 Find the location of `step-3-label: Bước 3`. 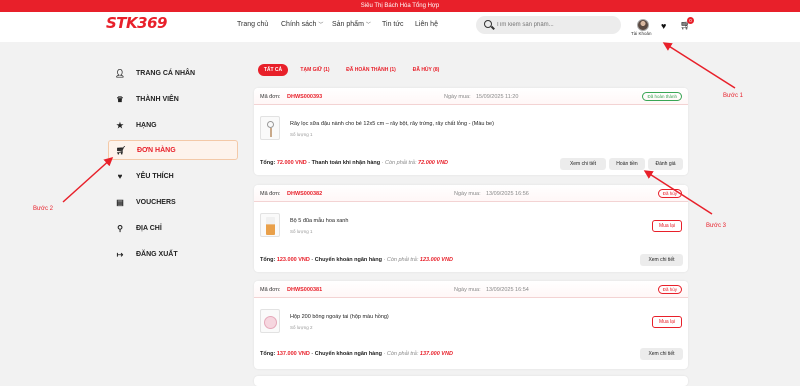

step-3-label: Bước 3 is located at coordinates (716, 226).